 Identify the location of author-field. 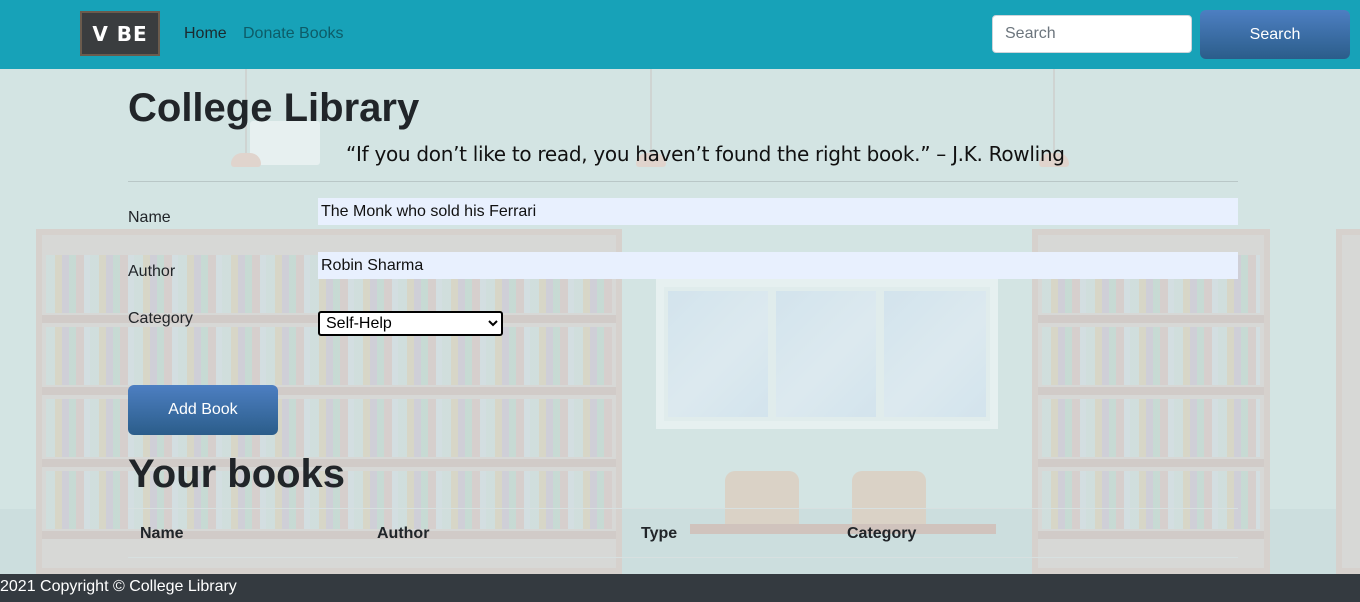
(778, 265).